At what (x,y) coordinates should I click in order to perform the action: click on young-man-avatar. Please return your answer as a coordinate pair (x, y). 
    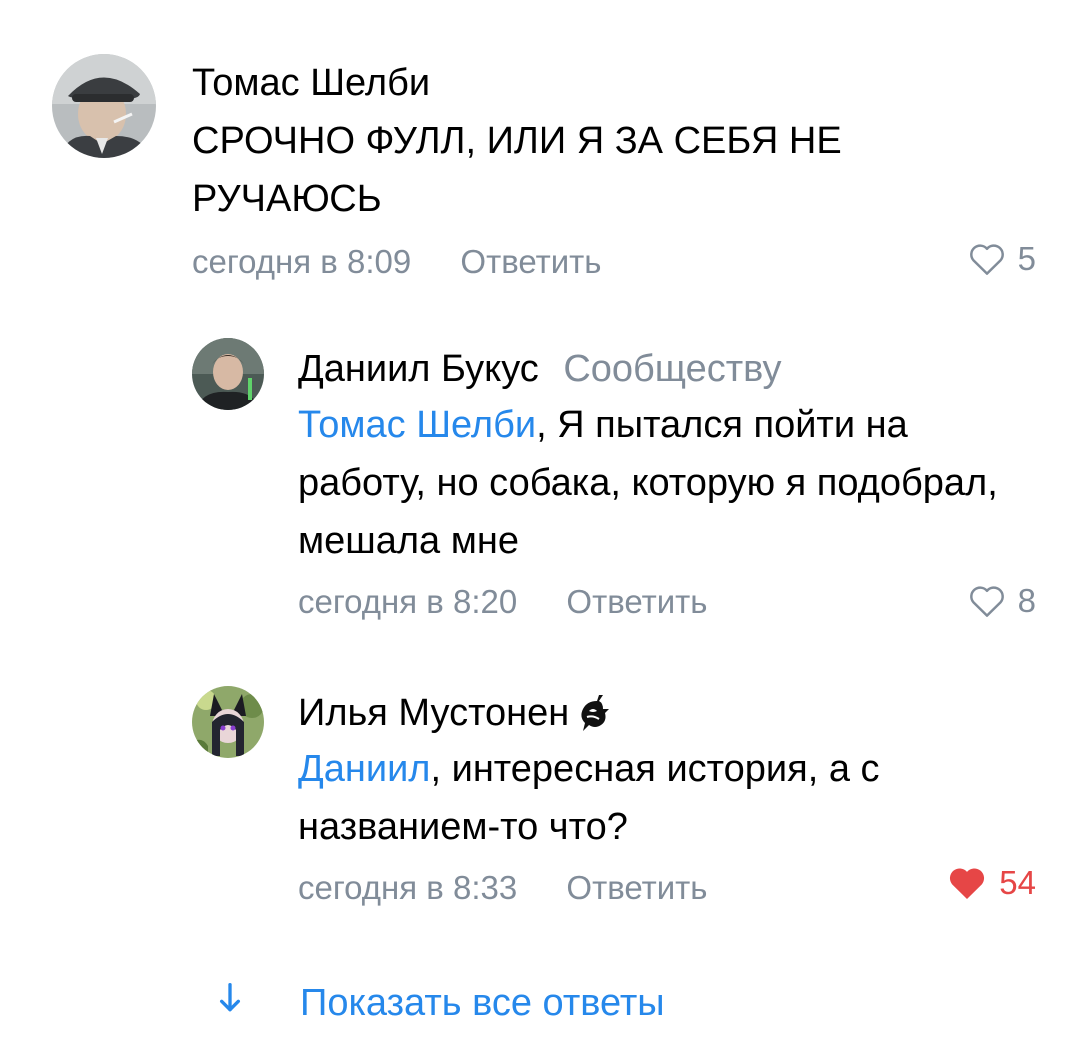
    Looking at the image, I should click on (228, 374).